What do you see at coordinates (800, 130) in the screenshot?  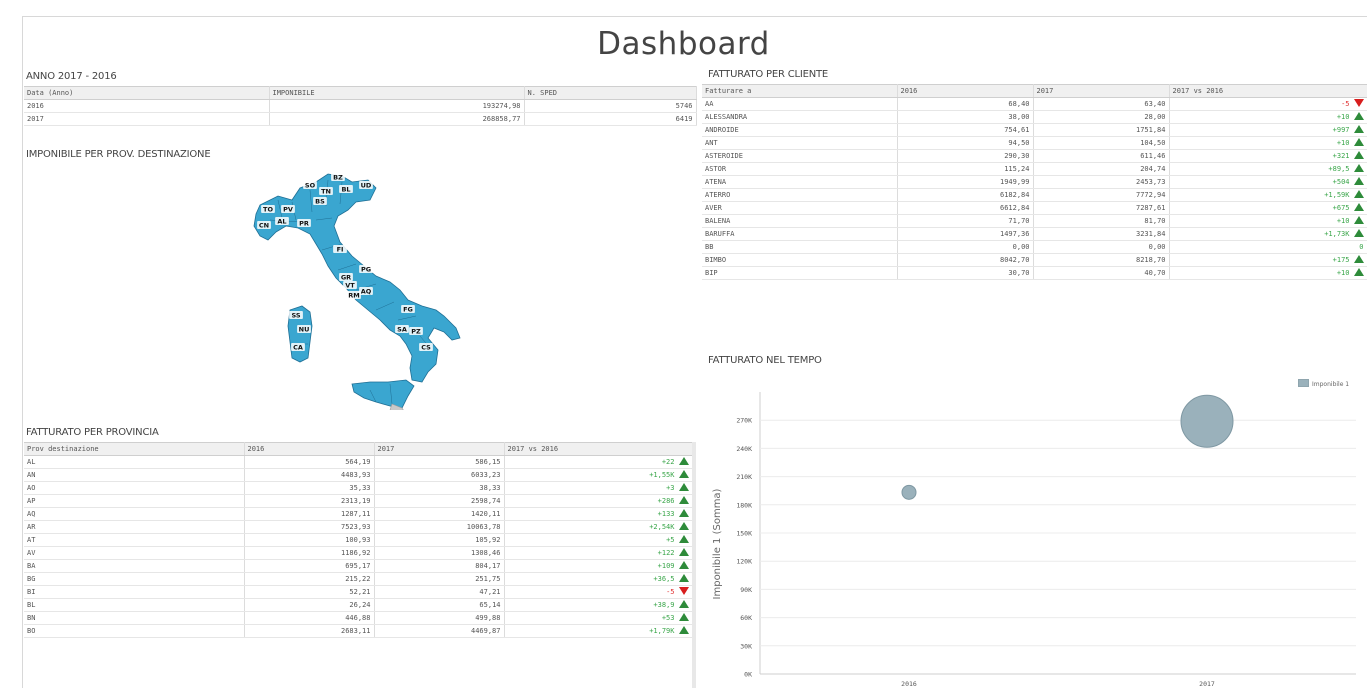 I see `cliente-cell: ANDROIDE` at bounding box center [800, 130].